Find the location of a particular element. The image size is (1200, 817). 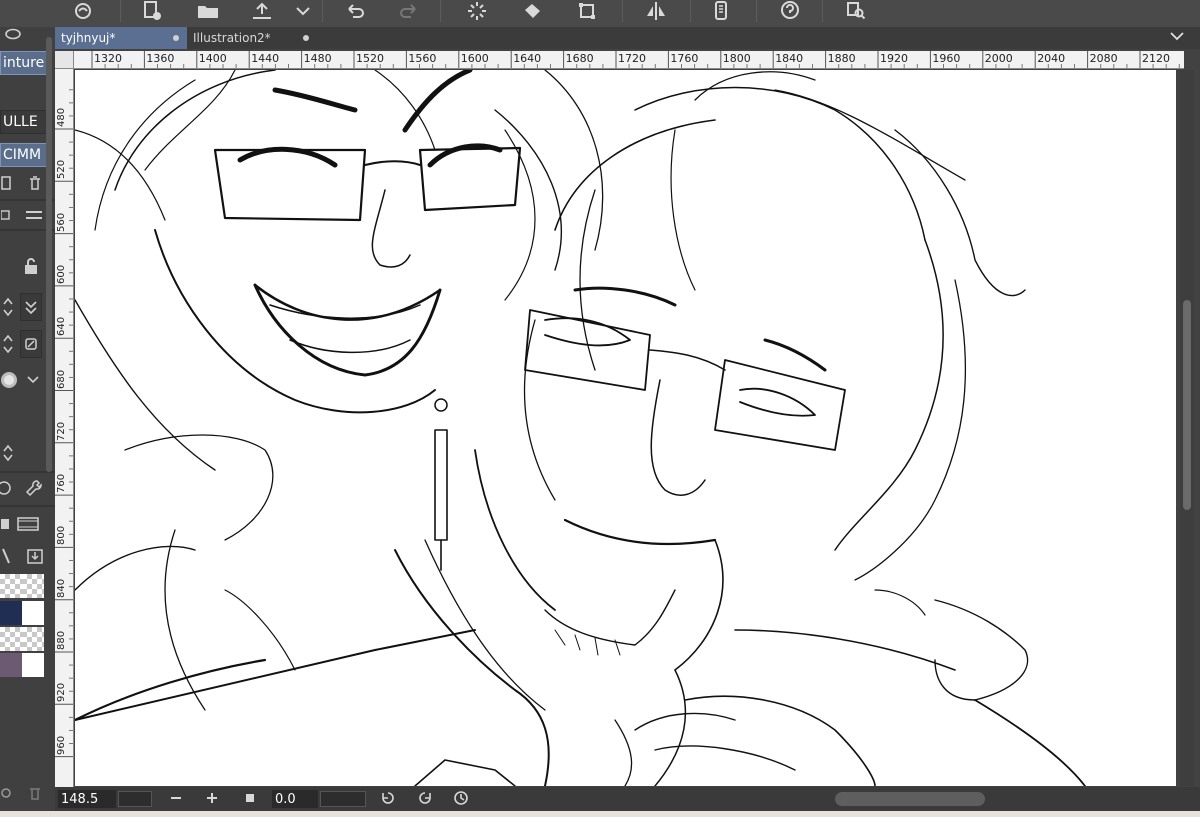

tab-label: tyjhnyuj* is located at coordinates (88, 38).